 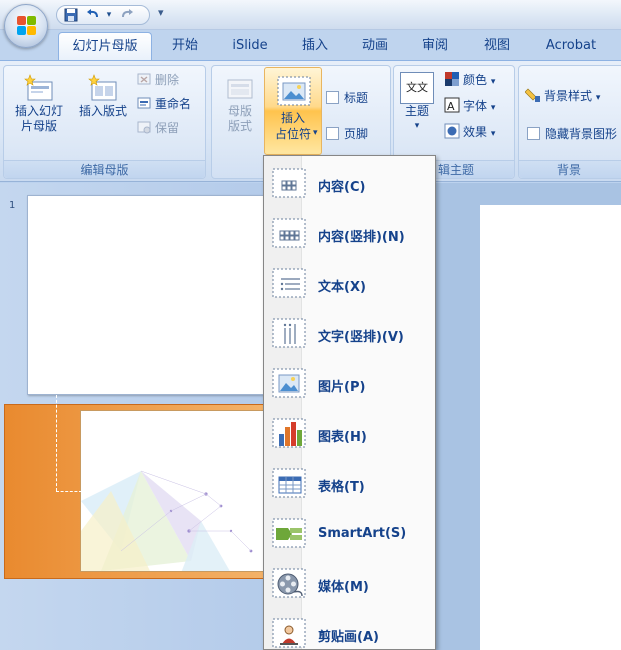 I want to click on chart-placeholder-icon, so click(x=289, y=433).